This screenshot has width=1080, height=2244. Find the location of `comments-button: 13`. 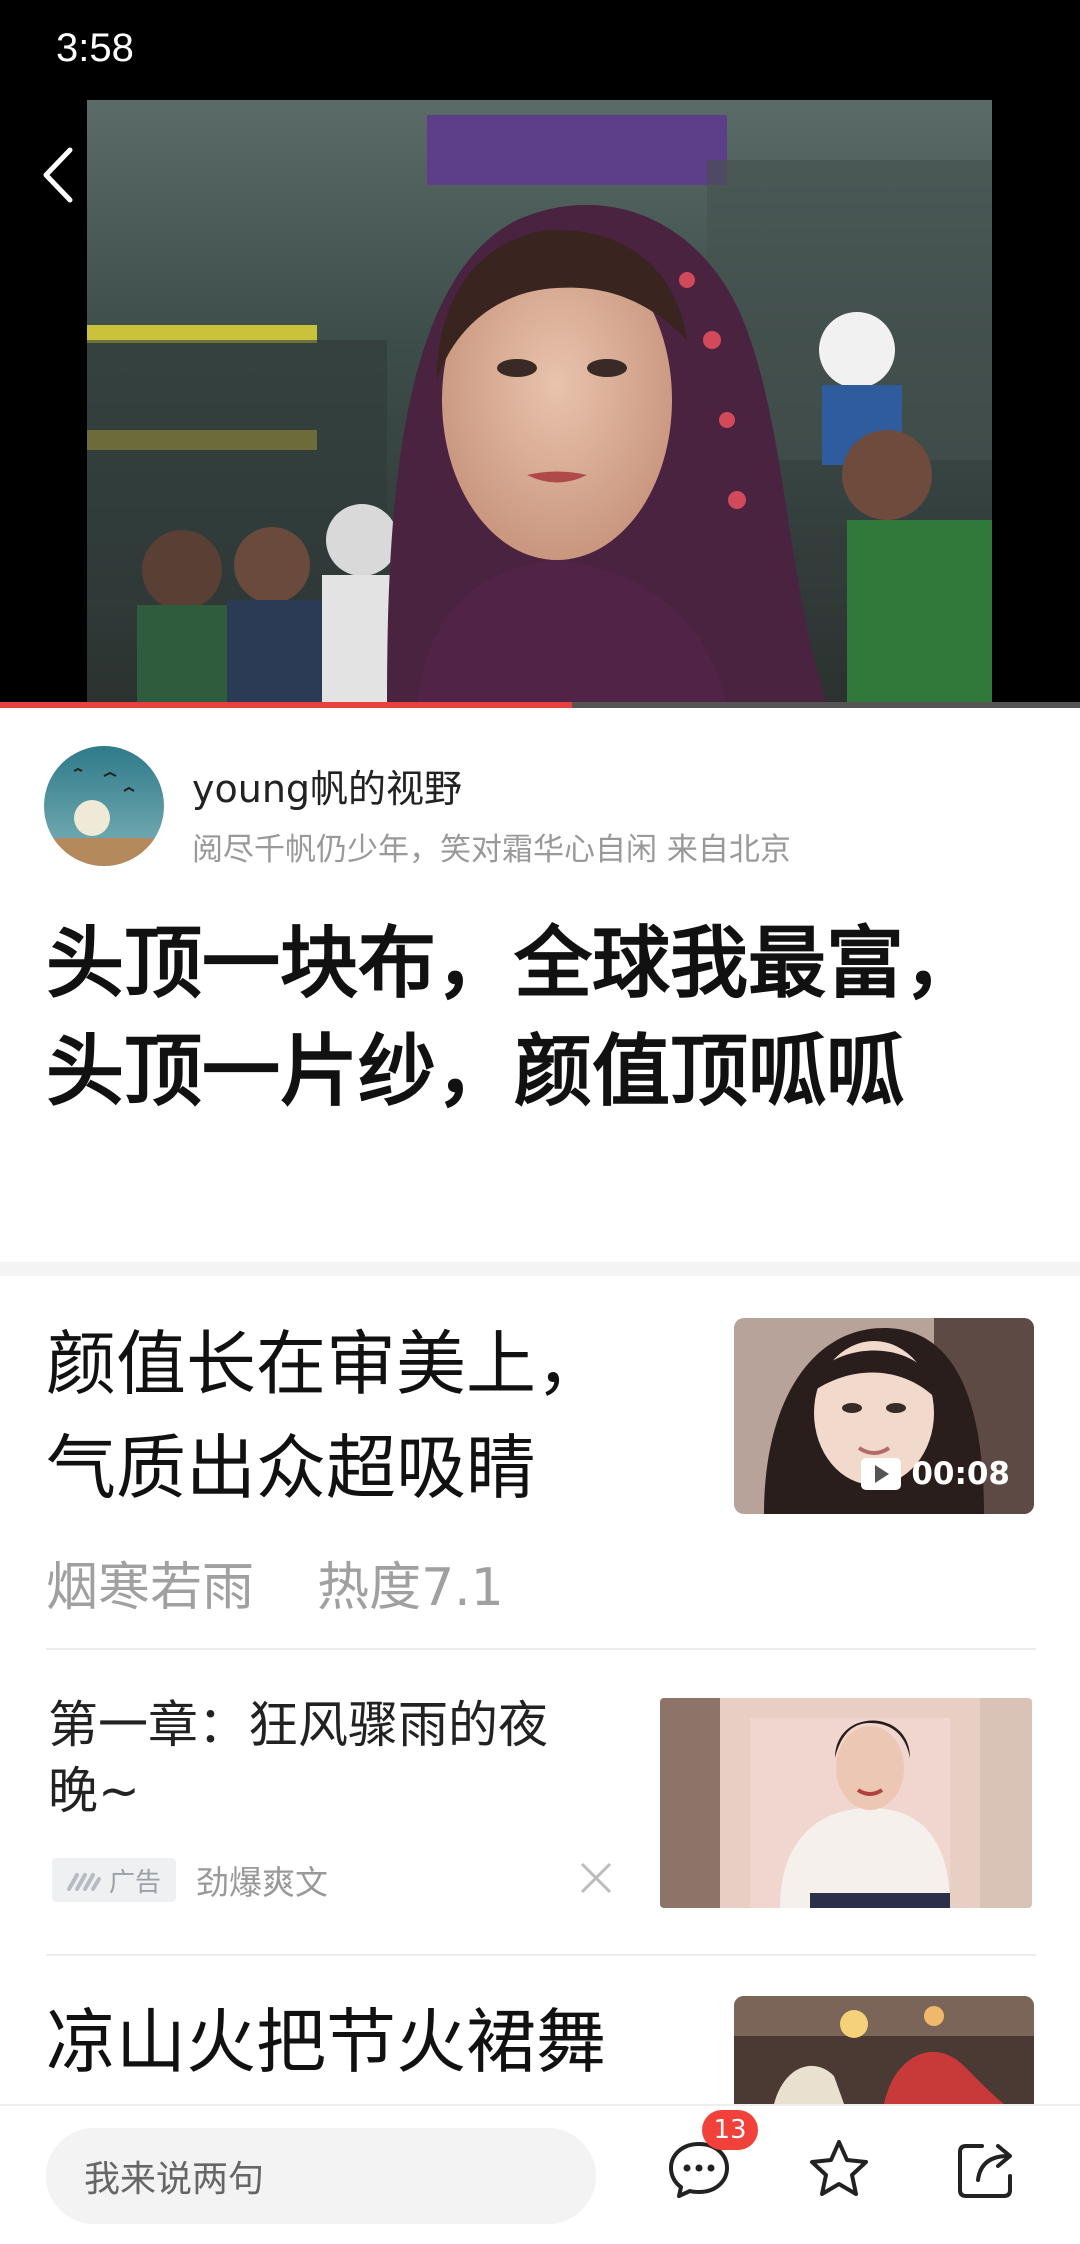

comments-button: 13 is located at coordinates (711, 2157).